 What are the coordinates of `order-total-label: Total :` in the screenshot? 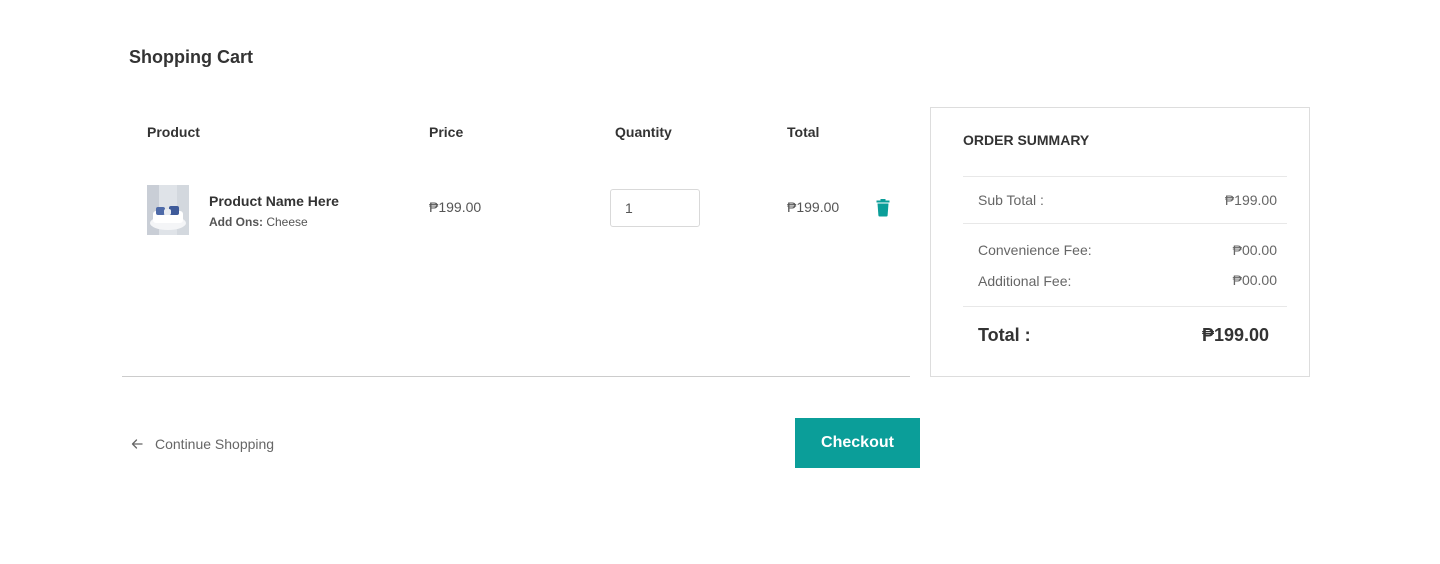 It's located at (1004, 335).